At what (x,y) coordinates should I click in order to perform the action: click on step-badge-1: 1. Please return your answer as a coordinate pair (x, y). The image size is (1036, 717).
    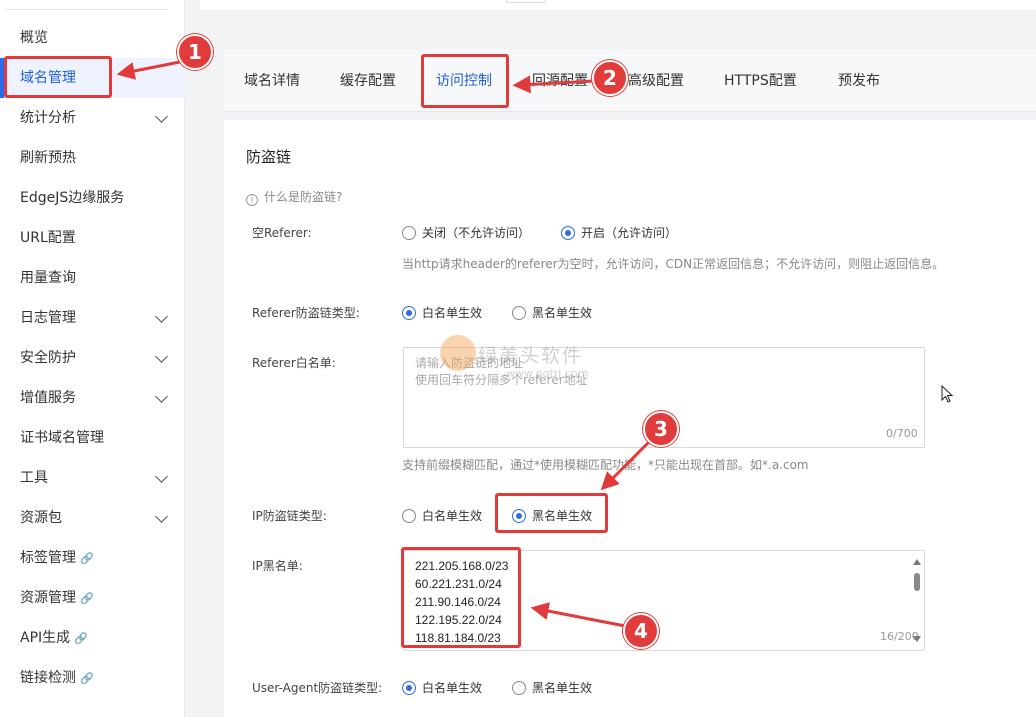
    Looking at the image, I should click on (195, 52).